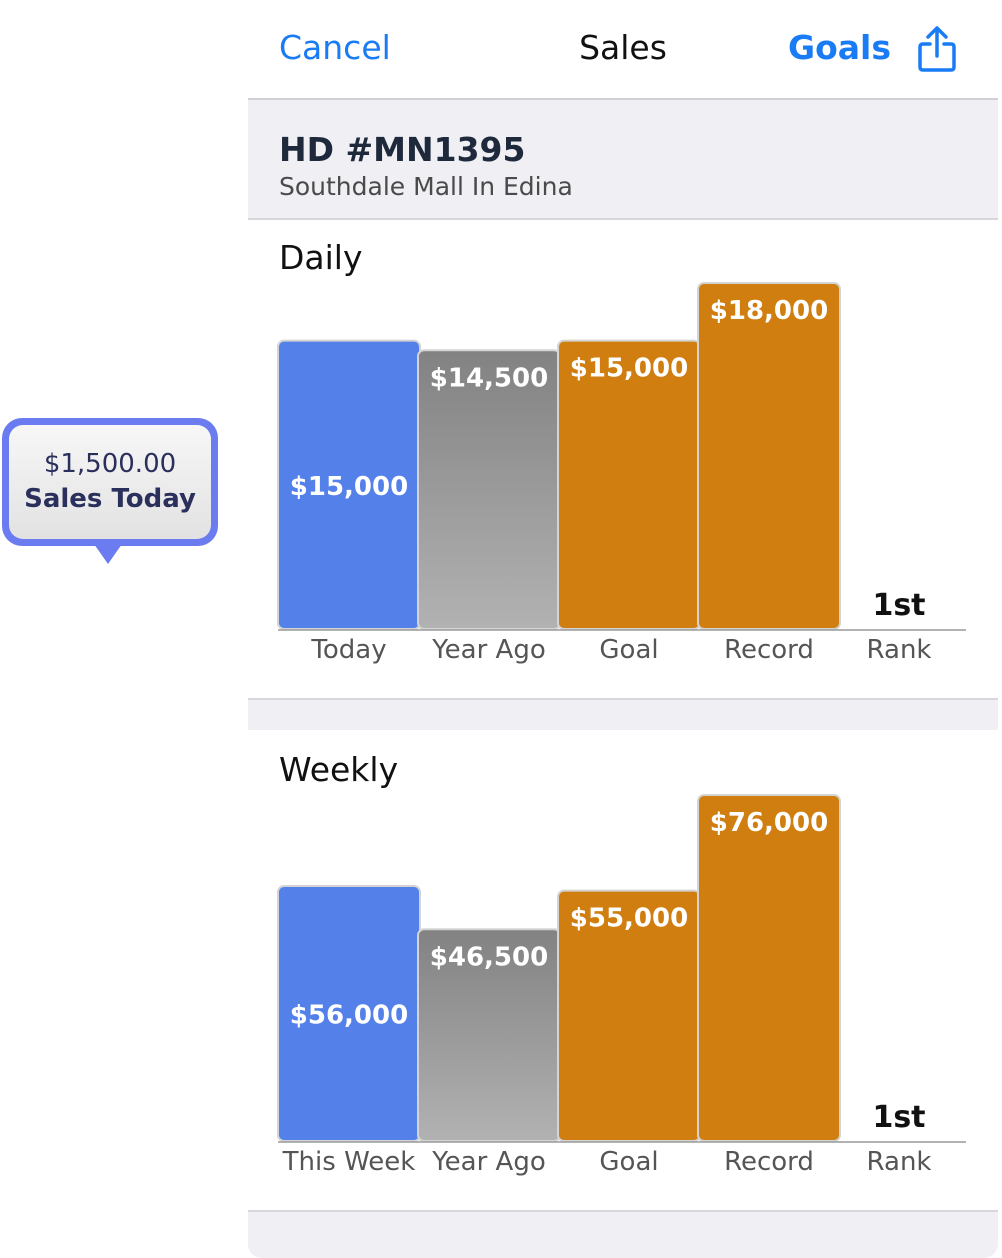  What do you see at coordinates (629, 919) in the screenshot?
I see `bar-value-label: $55,000` at bounding box center [629, 919].